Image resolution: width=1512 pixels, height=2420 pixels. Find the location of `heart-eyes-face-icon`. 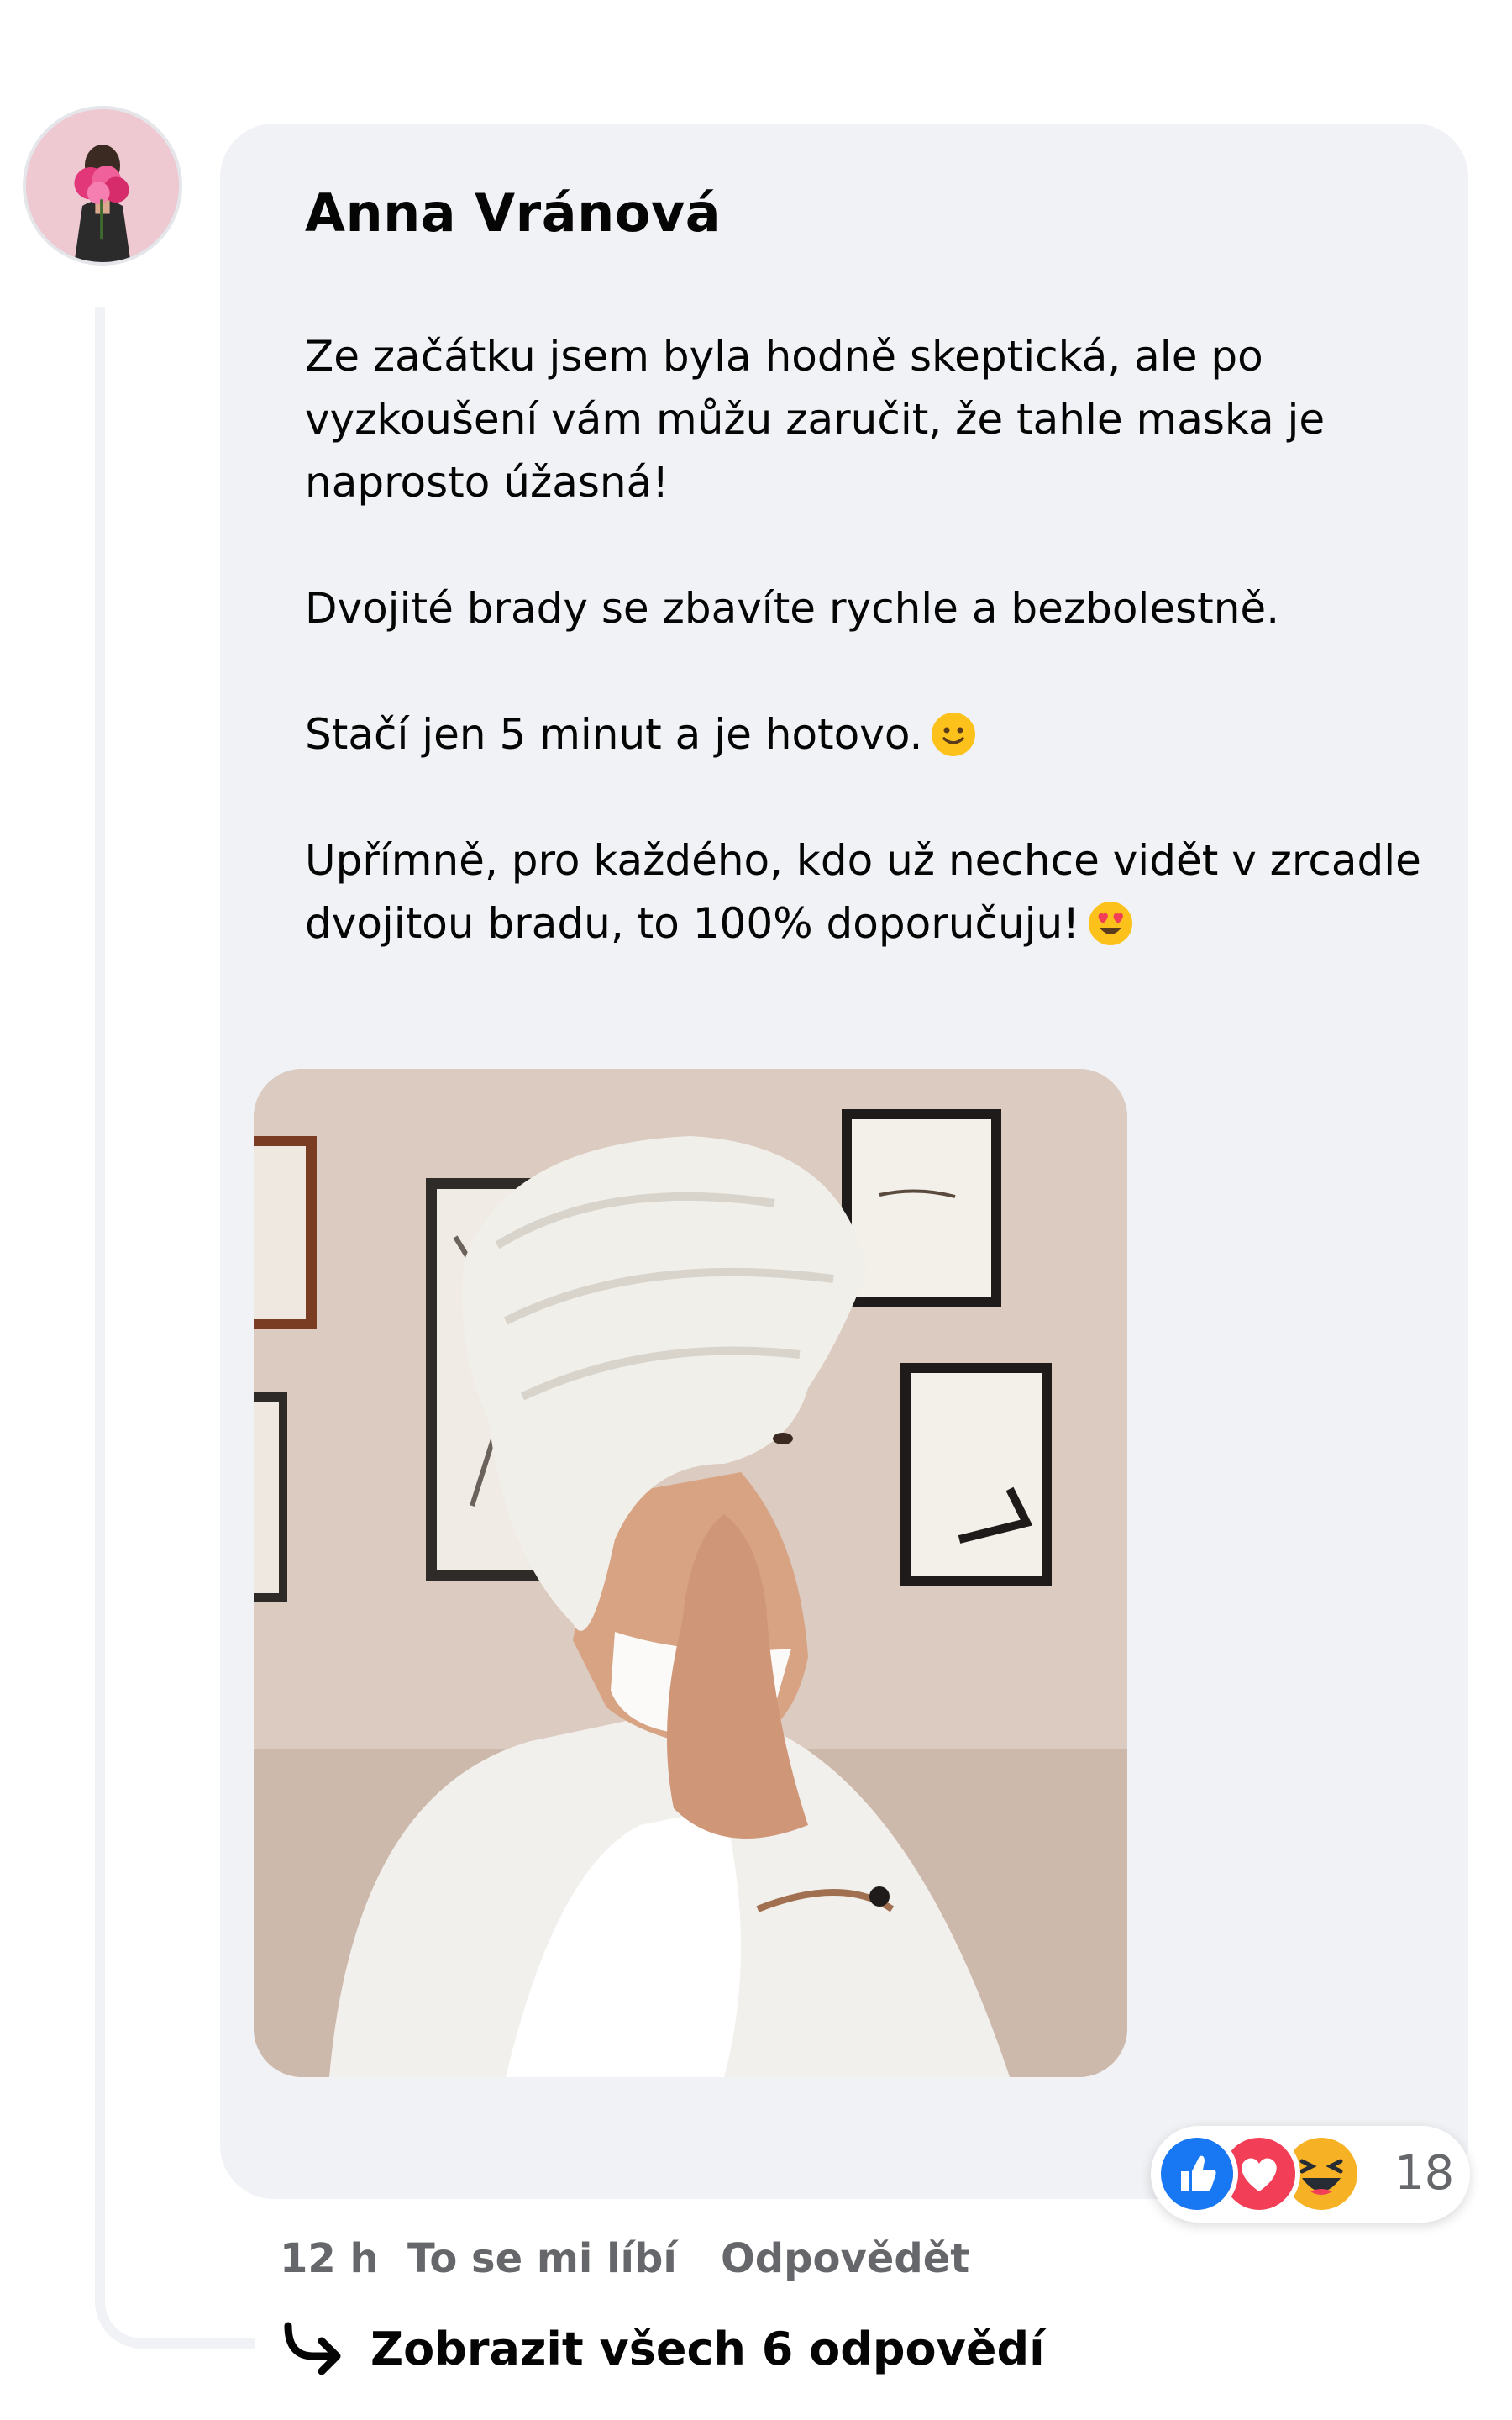

heart-eyes-face-icon is located at coordinates (1111, 924).